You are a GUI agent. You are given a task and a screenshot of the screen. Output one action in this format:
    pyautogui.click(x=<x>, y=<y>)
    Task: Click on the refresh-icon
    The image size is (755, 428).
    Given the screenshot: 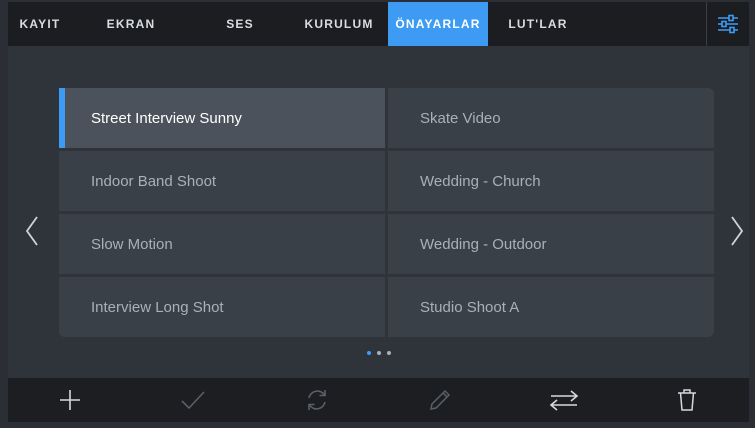 What is the action you would take?
    pyautogui.click(x=316, y=400)
    